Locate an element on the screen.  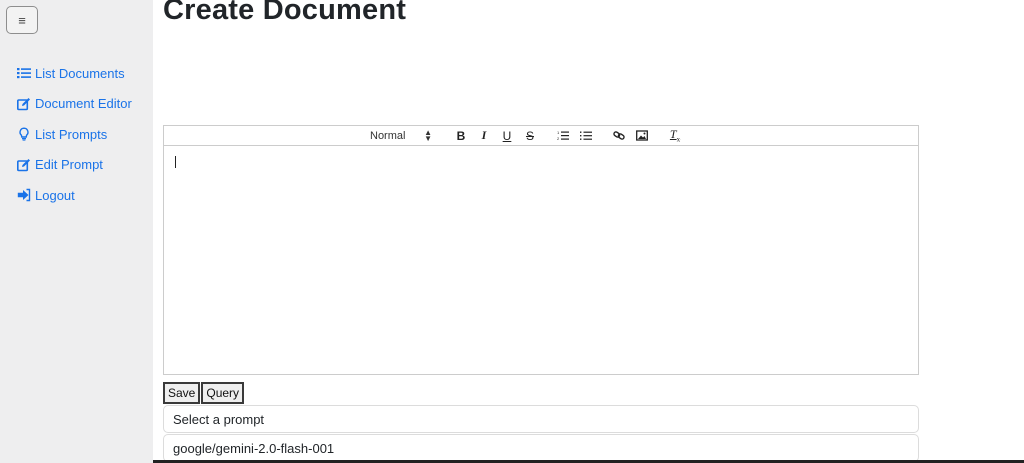
bullet-list-button is located at coordinates (586, 136).